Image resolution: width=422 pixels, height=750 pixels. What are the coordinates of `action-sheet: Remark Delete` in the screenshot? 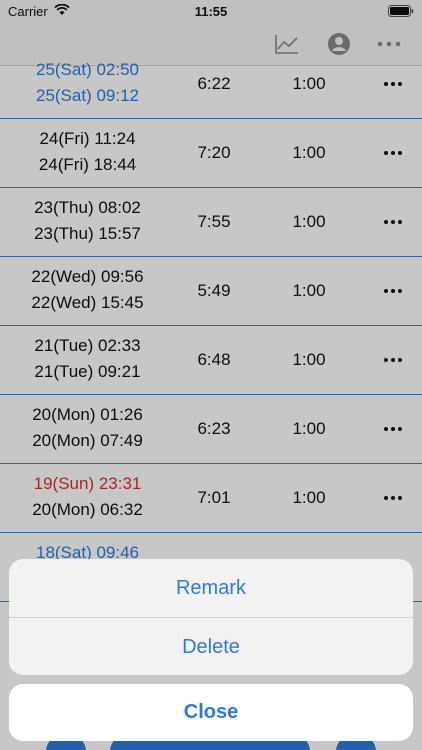 It's located at (211, 617).